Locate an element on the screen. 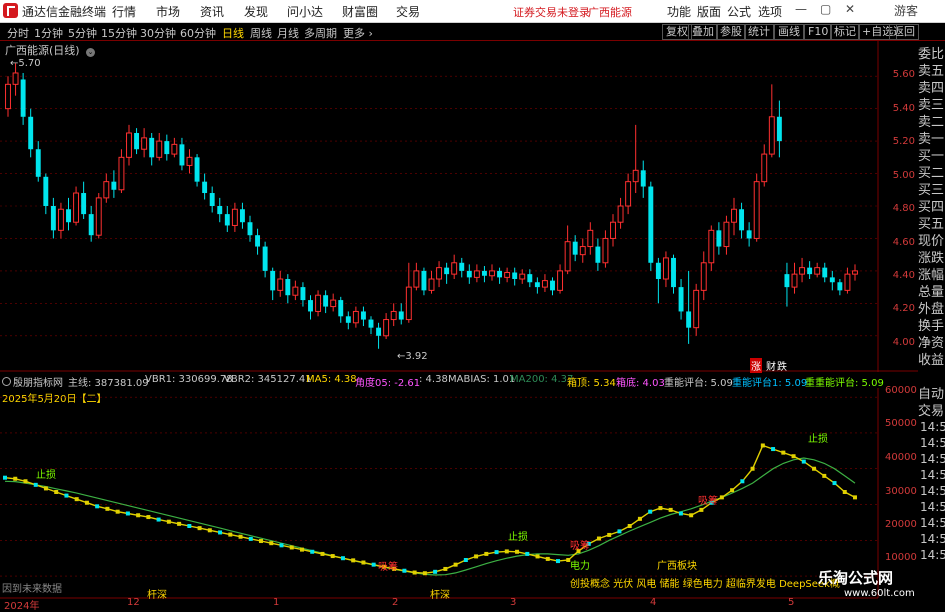  side-tab: 卖一 is located at coordinates (931, 139).